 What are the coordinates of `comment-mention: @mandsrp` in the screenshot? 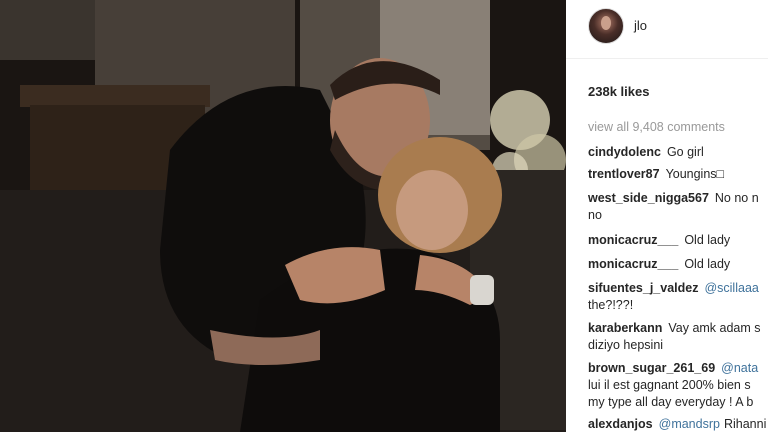 It's located at (689, 424).